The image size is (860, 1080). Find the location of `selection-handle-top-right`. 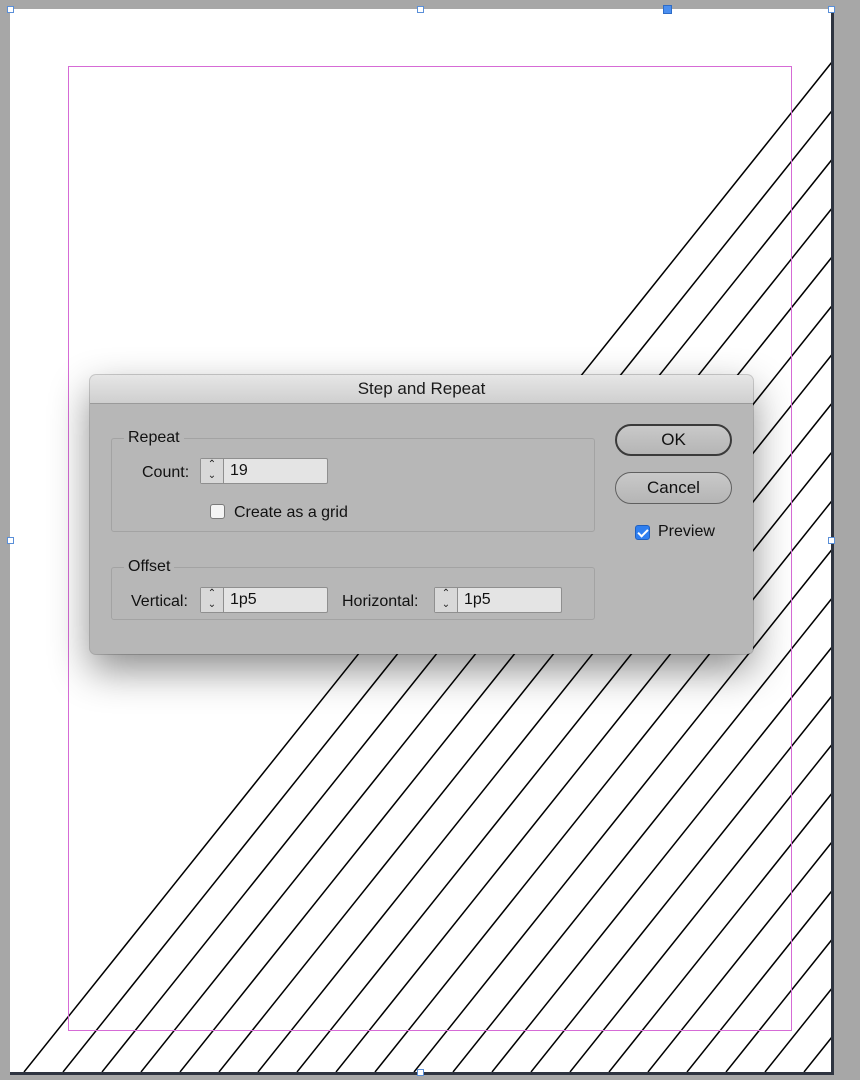

selection-handle-top-right is located at coordinates (831, 9).